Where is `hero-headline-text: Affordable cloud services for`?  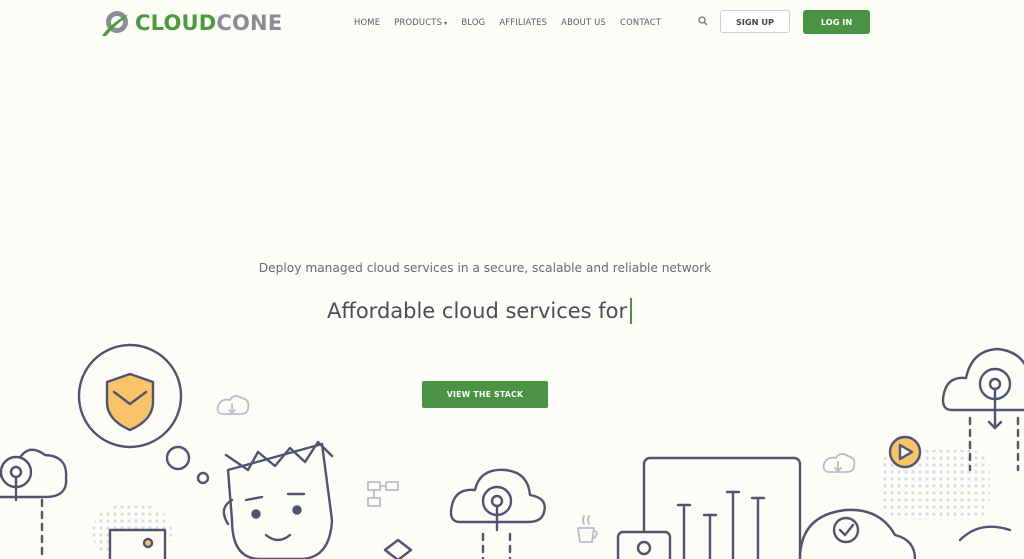 hero-headline-text: Affordable cloud services for is located at coordinates (477, 311).